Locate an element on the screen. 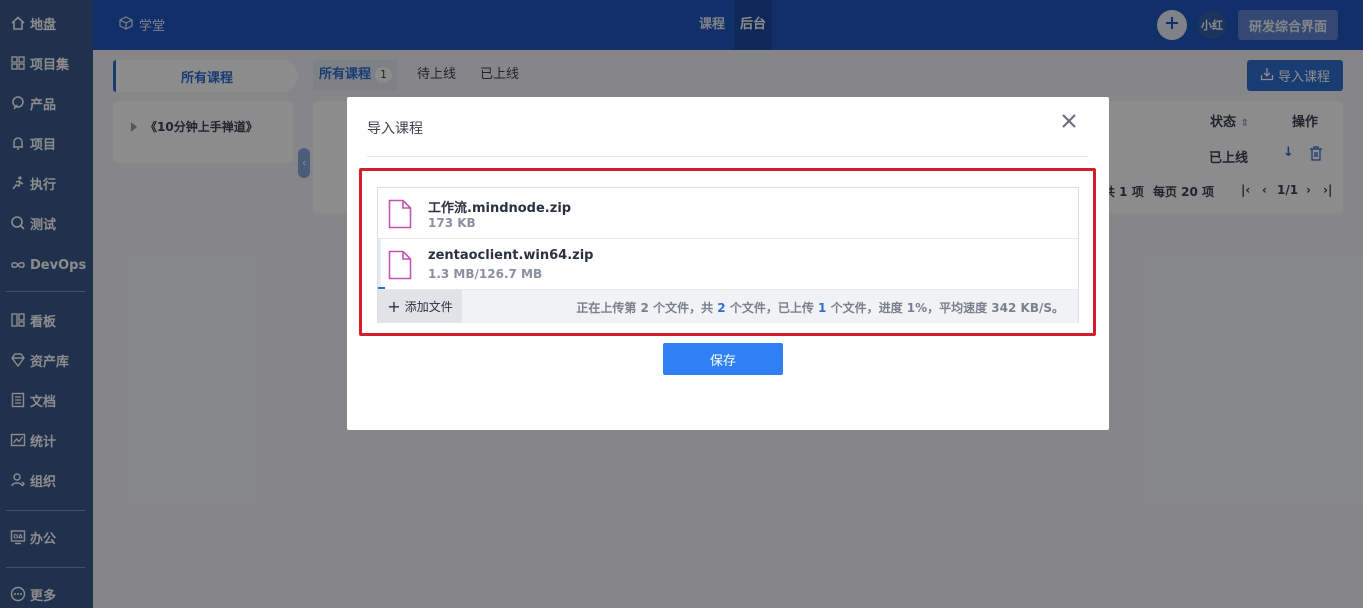 The image size is (1363, 608). close-button is located at coordinates (1069, 123).